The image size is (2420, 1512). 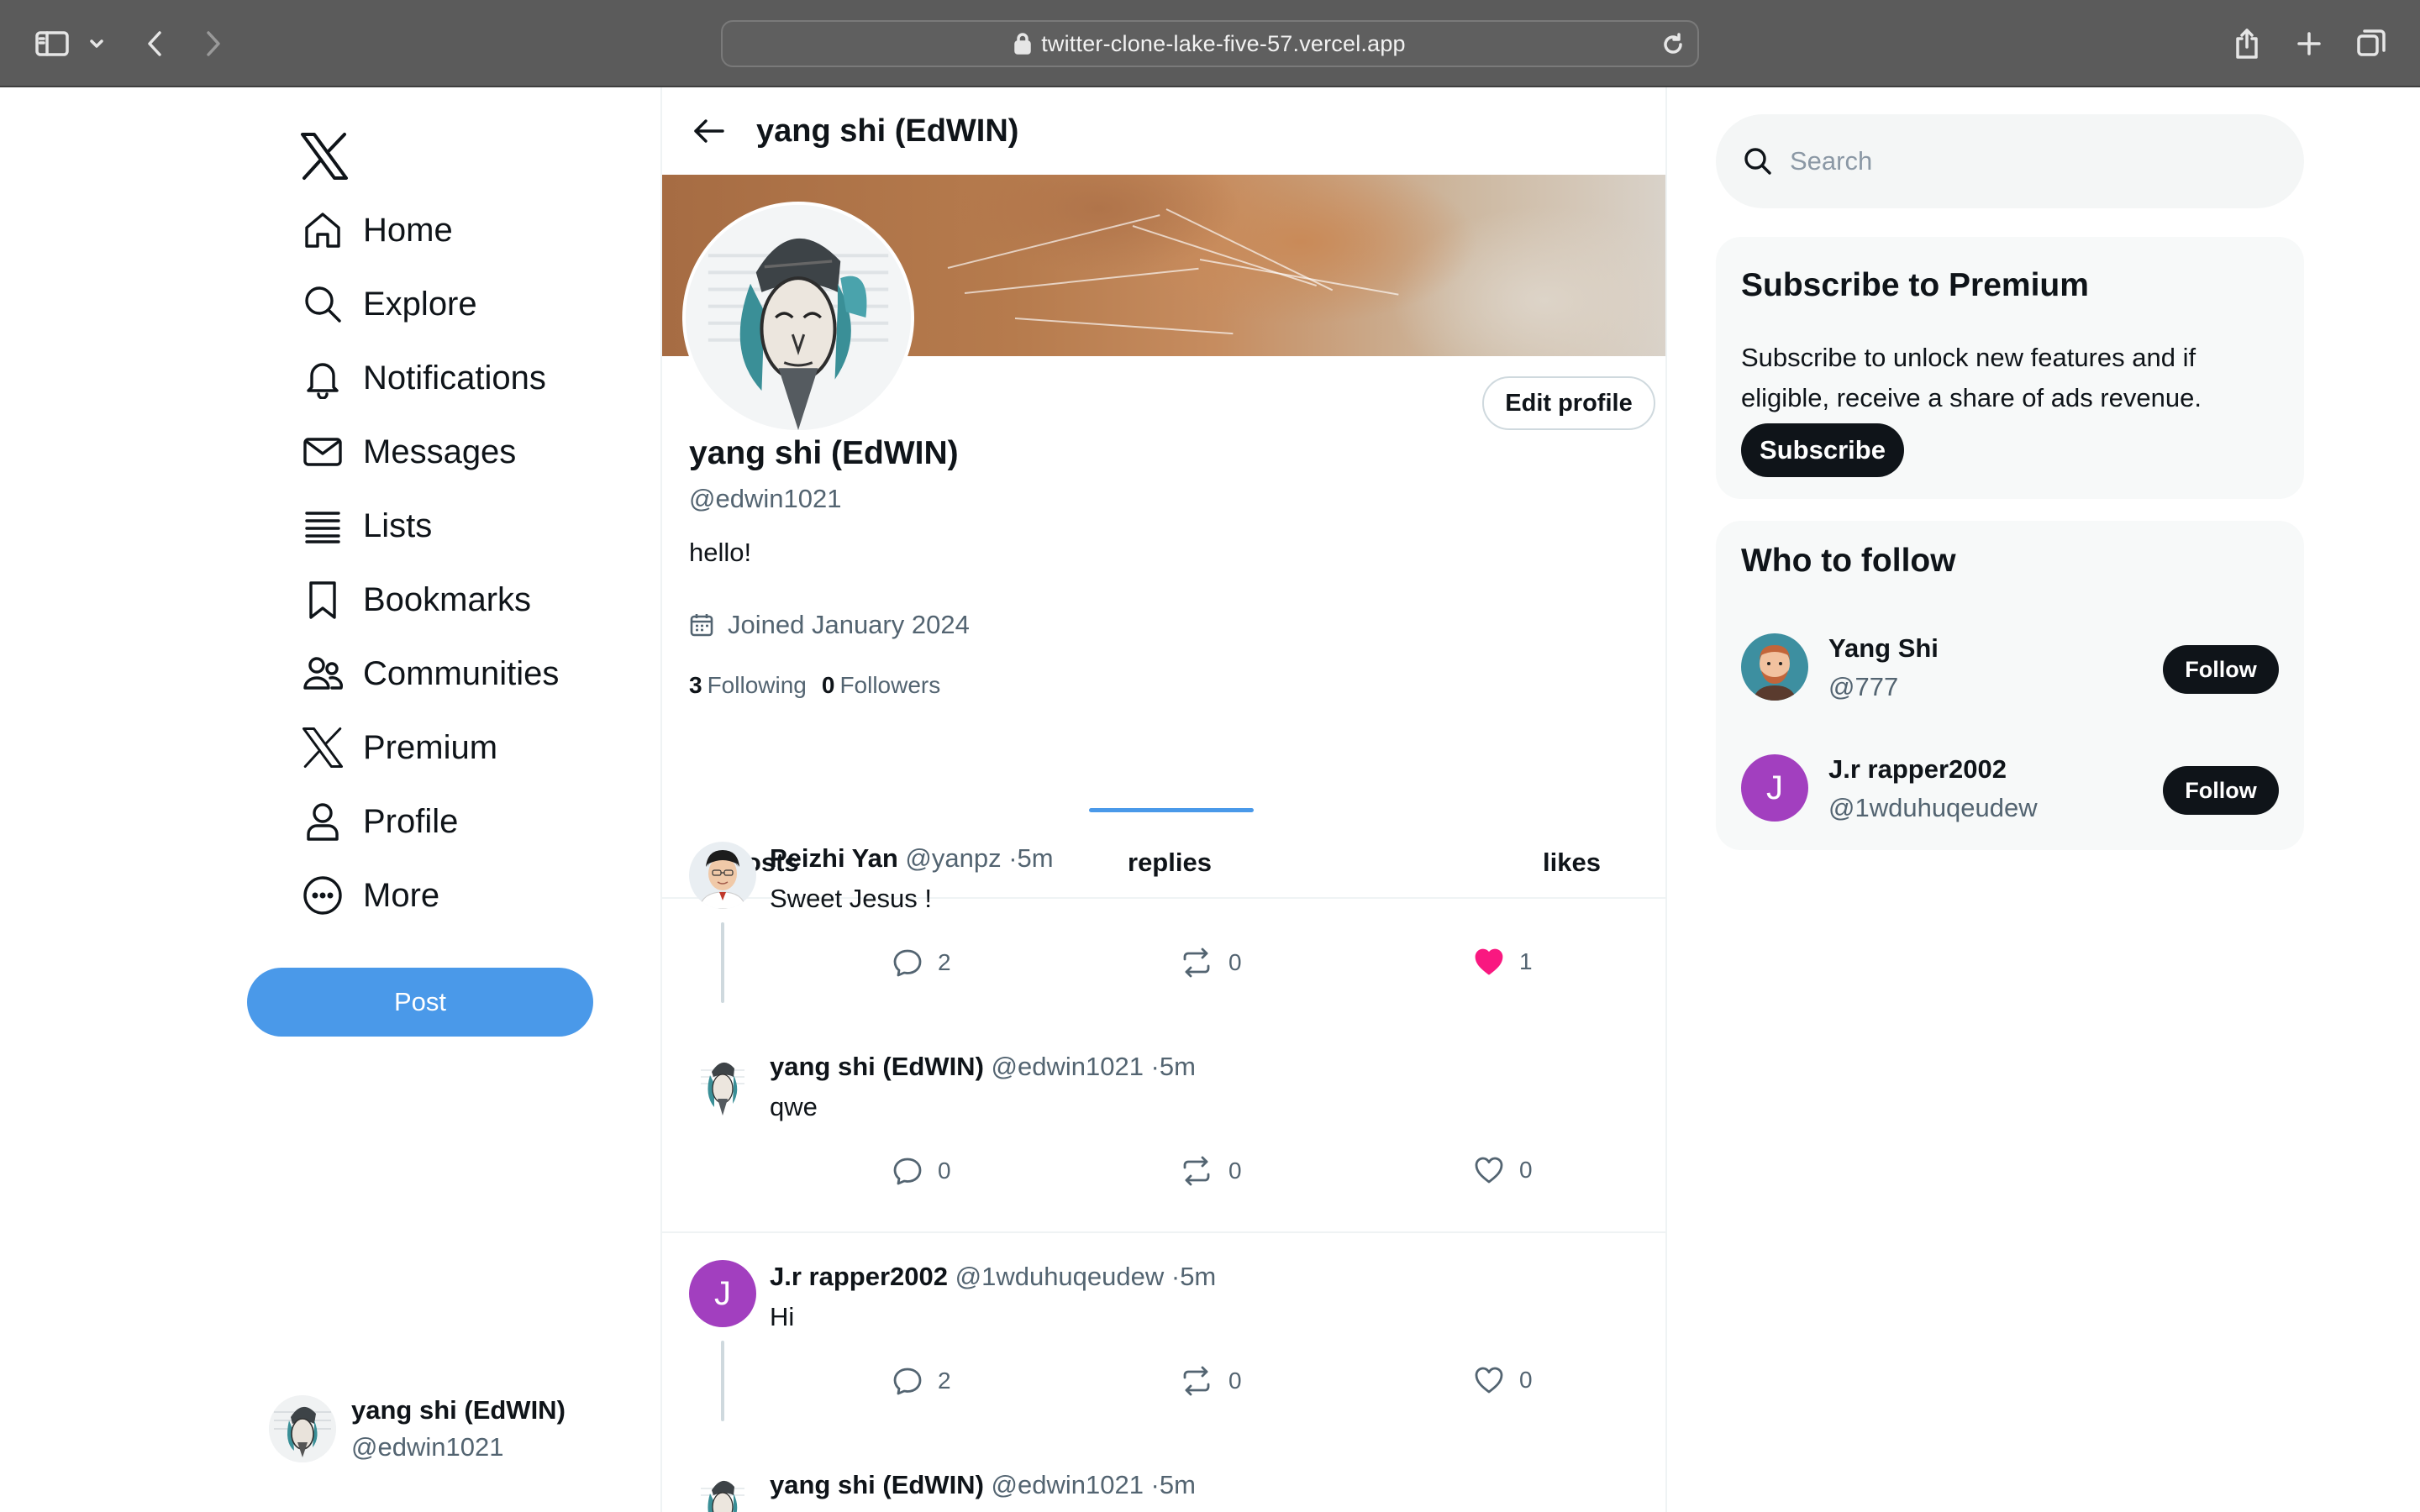 I want to click on sidebar-item-lists: Lists, so click(x=366, y=526).